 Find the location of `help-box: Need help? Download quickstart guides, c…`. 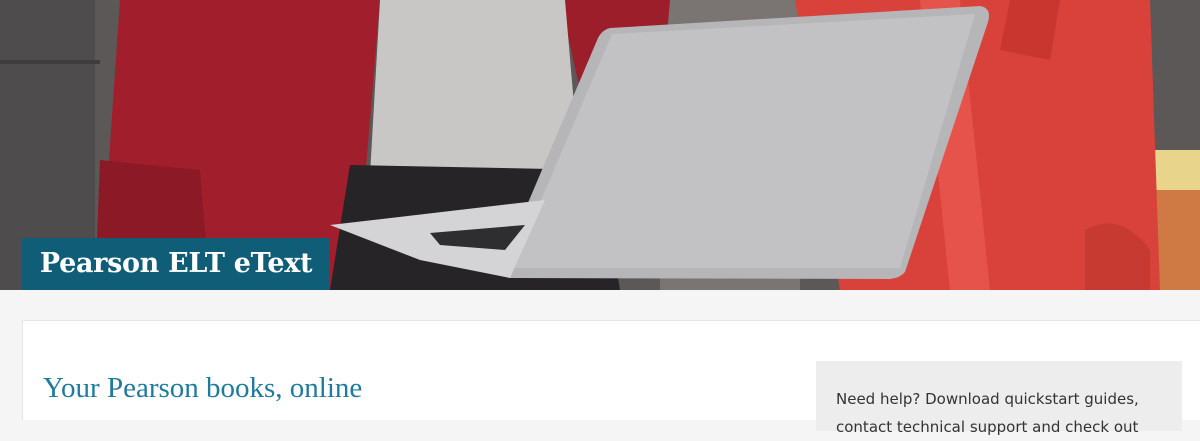

help-box: Need help? Download quickstart guides, c… is located at coordinates (999, 398).